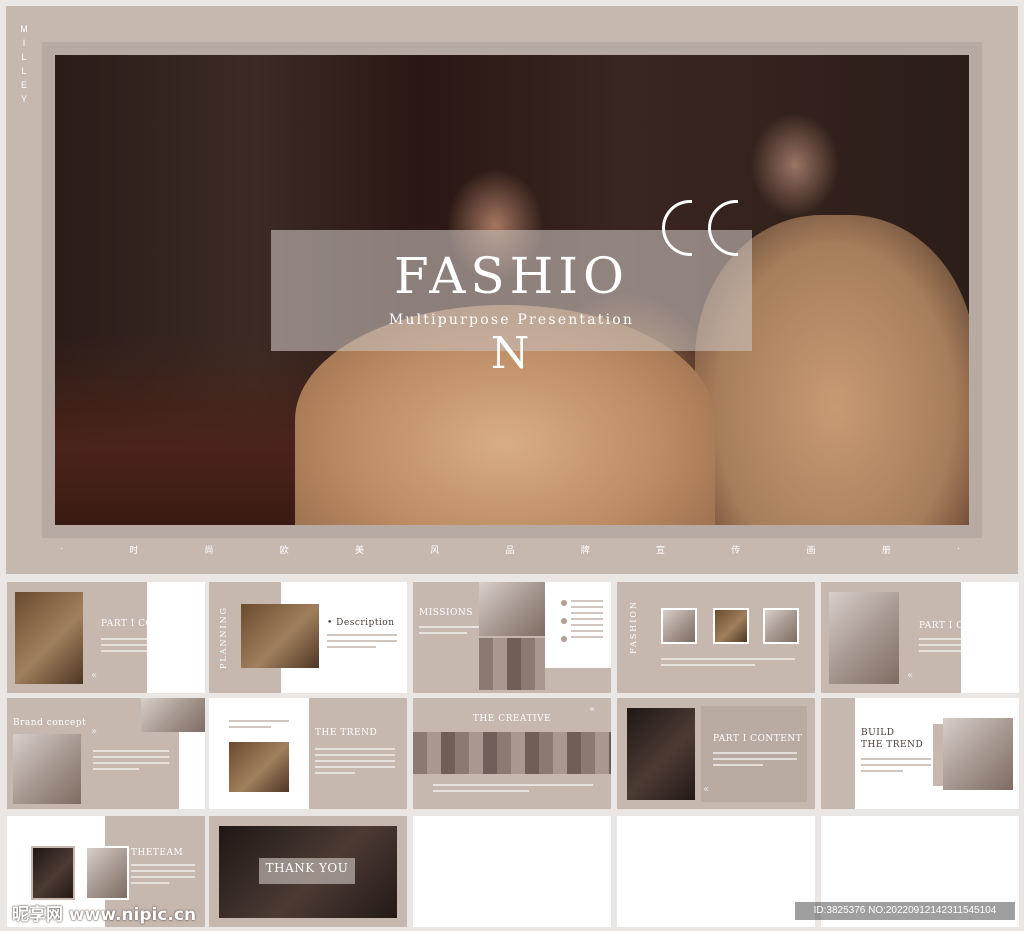 This screenshot has width=1024, height=931. What do you see at coordinates (905, 911) in the screenshot?
I see `watermark-id: ID:3825376 NO:20220912142311545104` at bounding box center [905, 911].